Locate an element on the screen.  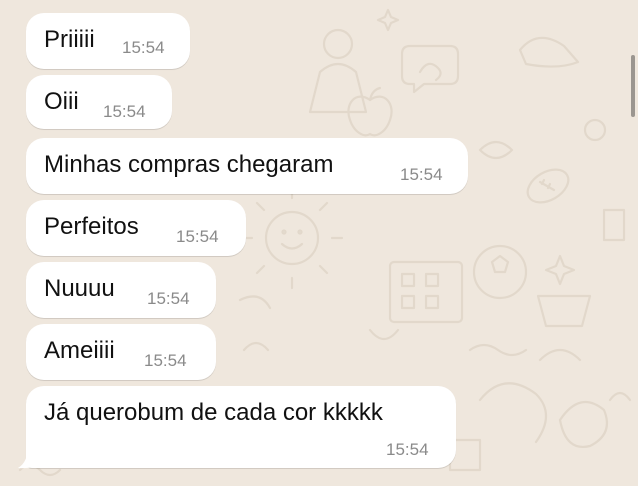
message-bubble: Minhas compras chegaram 15:54 is located at coordinates (247, 166).